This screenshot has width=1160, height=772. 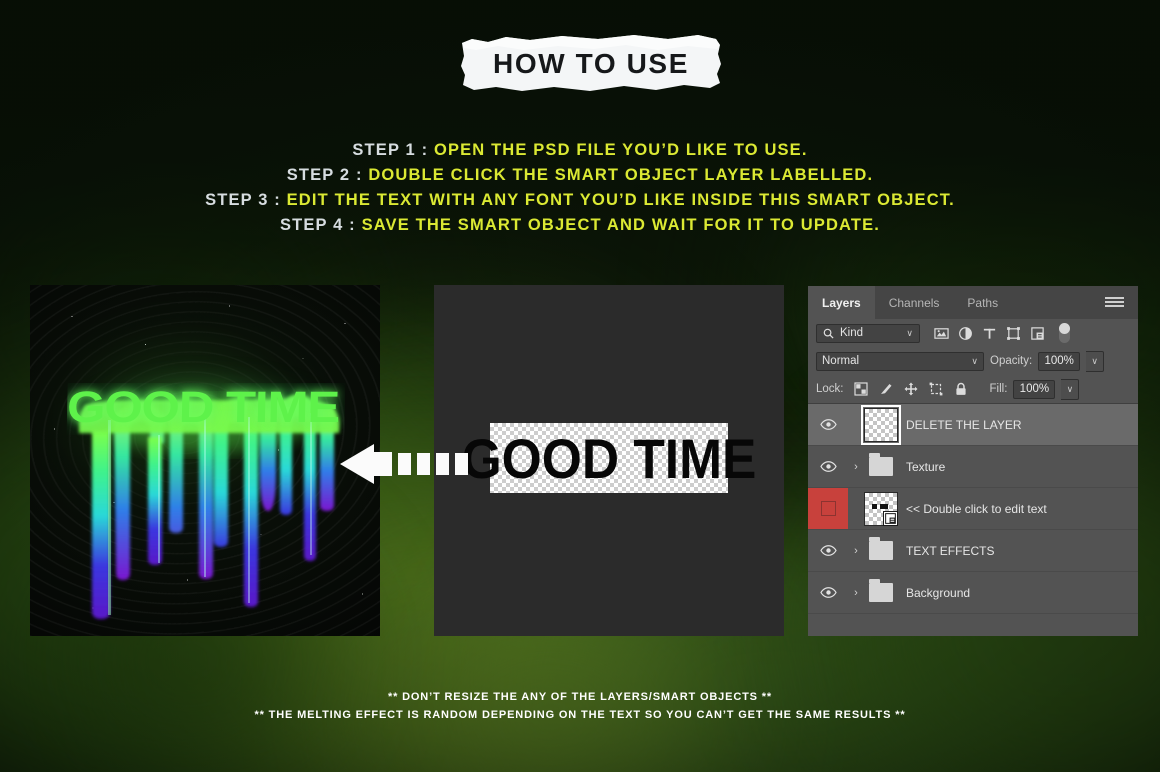 I want to click on fill-value: 100%, so click(x=1034, y=389).